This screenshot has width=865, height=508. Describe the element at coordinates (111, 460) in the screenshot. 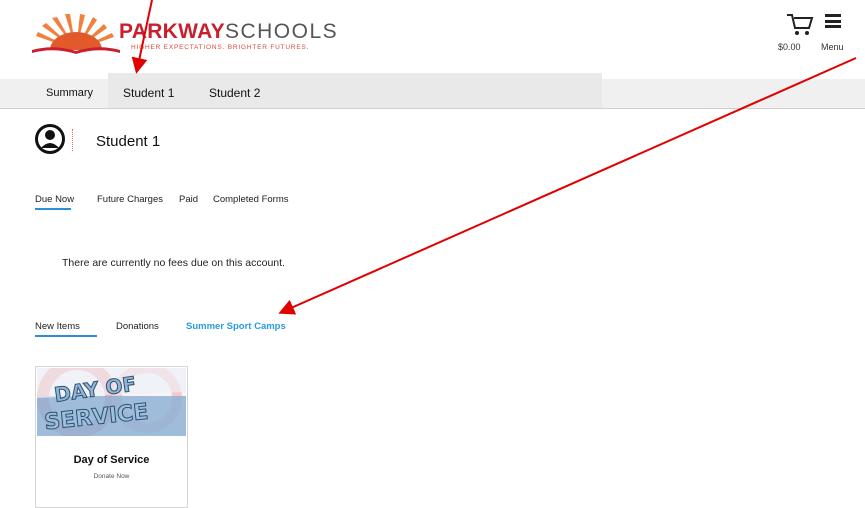

I see `card-title: Day of Service` at that location.